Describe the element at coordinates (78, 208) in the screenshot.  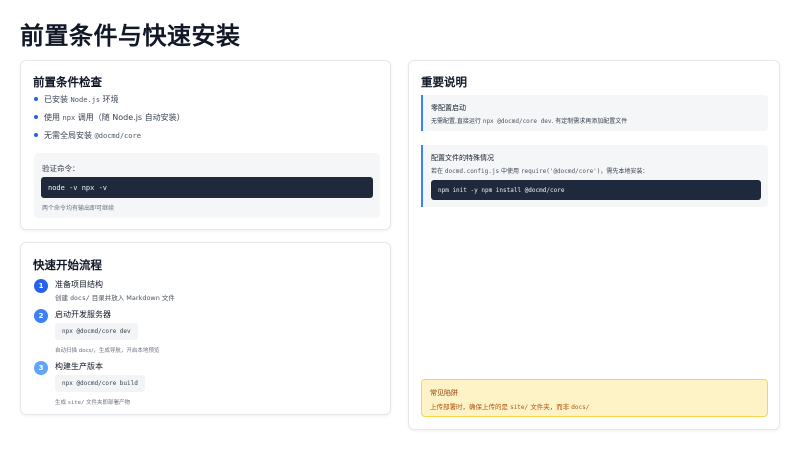
I see `verify-note: 两个命令均有输出即可继续` at that location.